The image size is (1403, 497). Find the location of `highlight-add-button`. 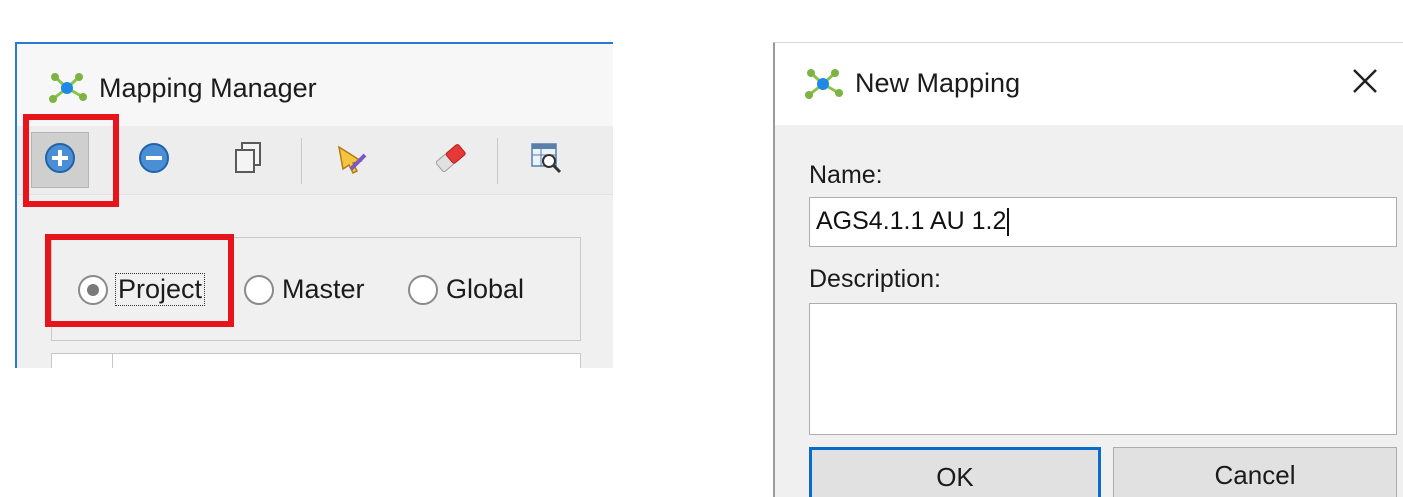

highlight-add-button is located at coordinates (71, 160).